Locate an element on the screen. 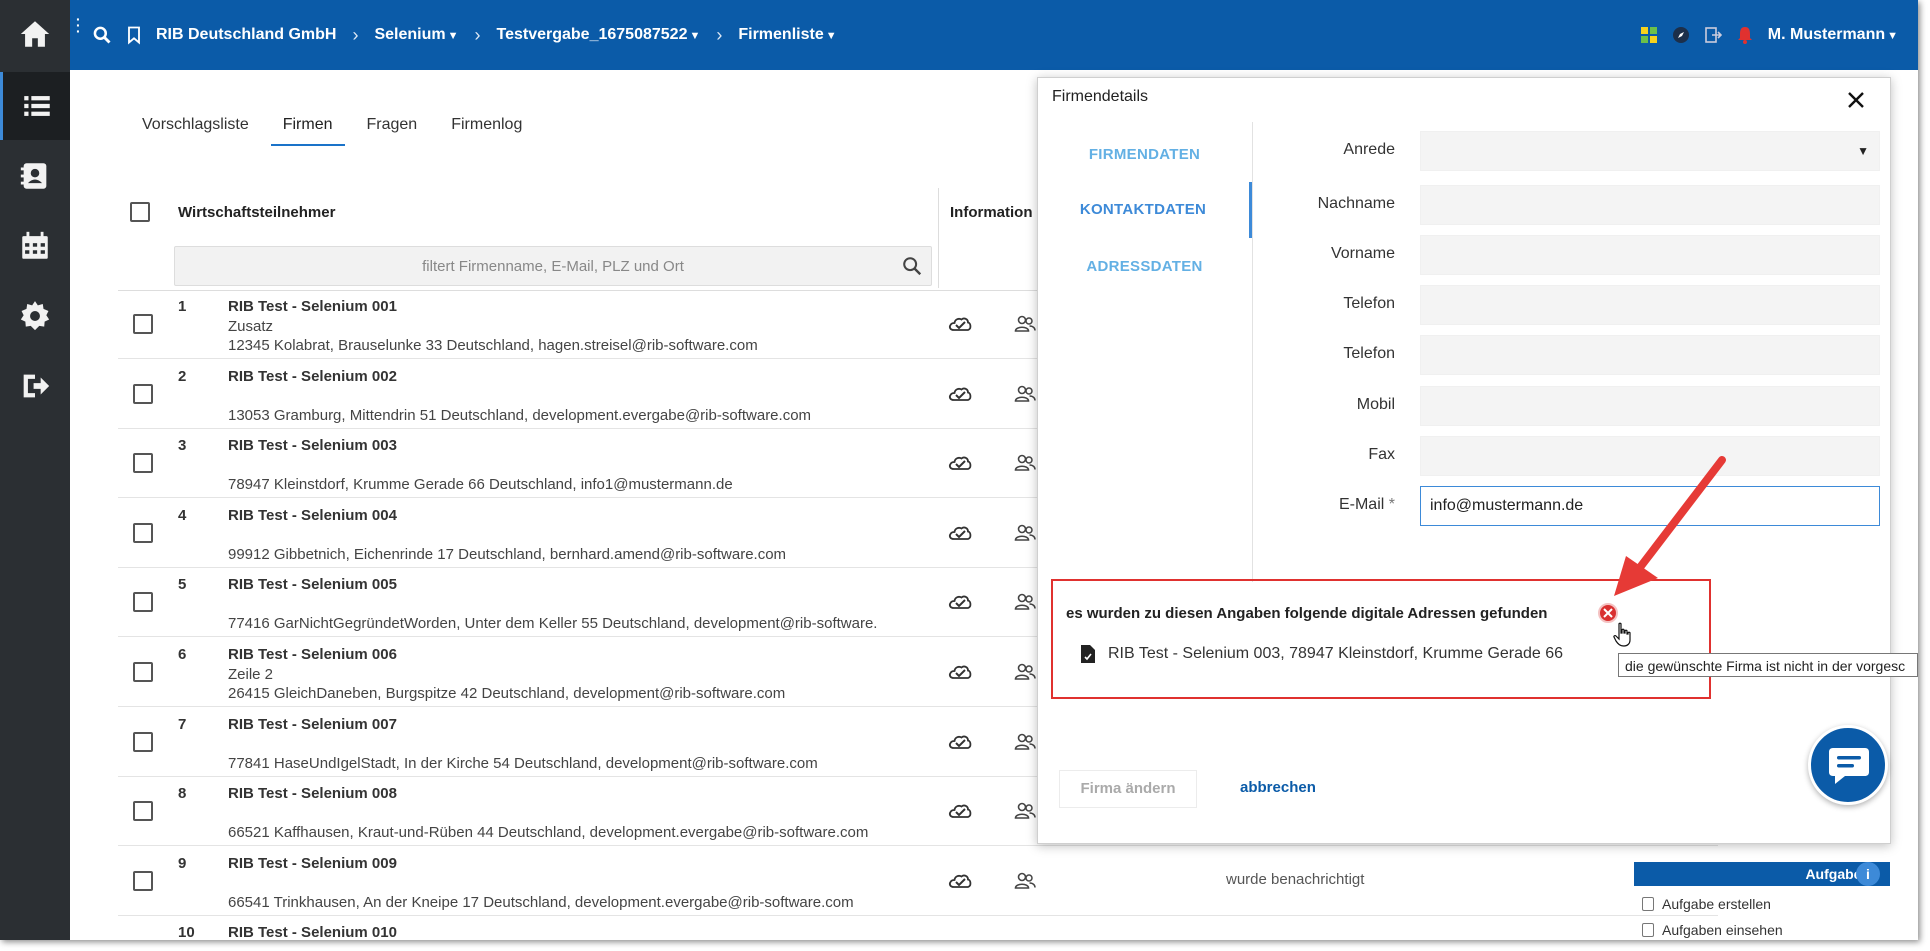  tab-fragen: Fragen is located at coordinates (392, 130).